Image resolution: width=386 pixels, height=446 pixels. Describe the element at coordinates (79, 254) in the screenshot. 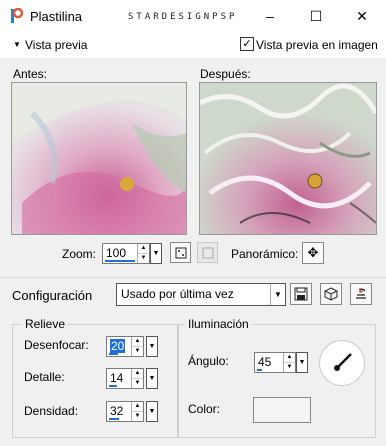

I see `zoom-label: Zoom:` at that location.